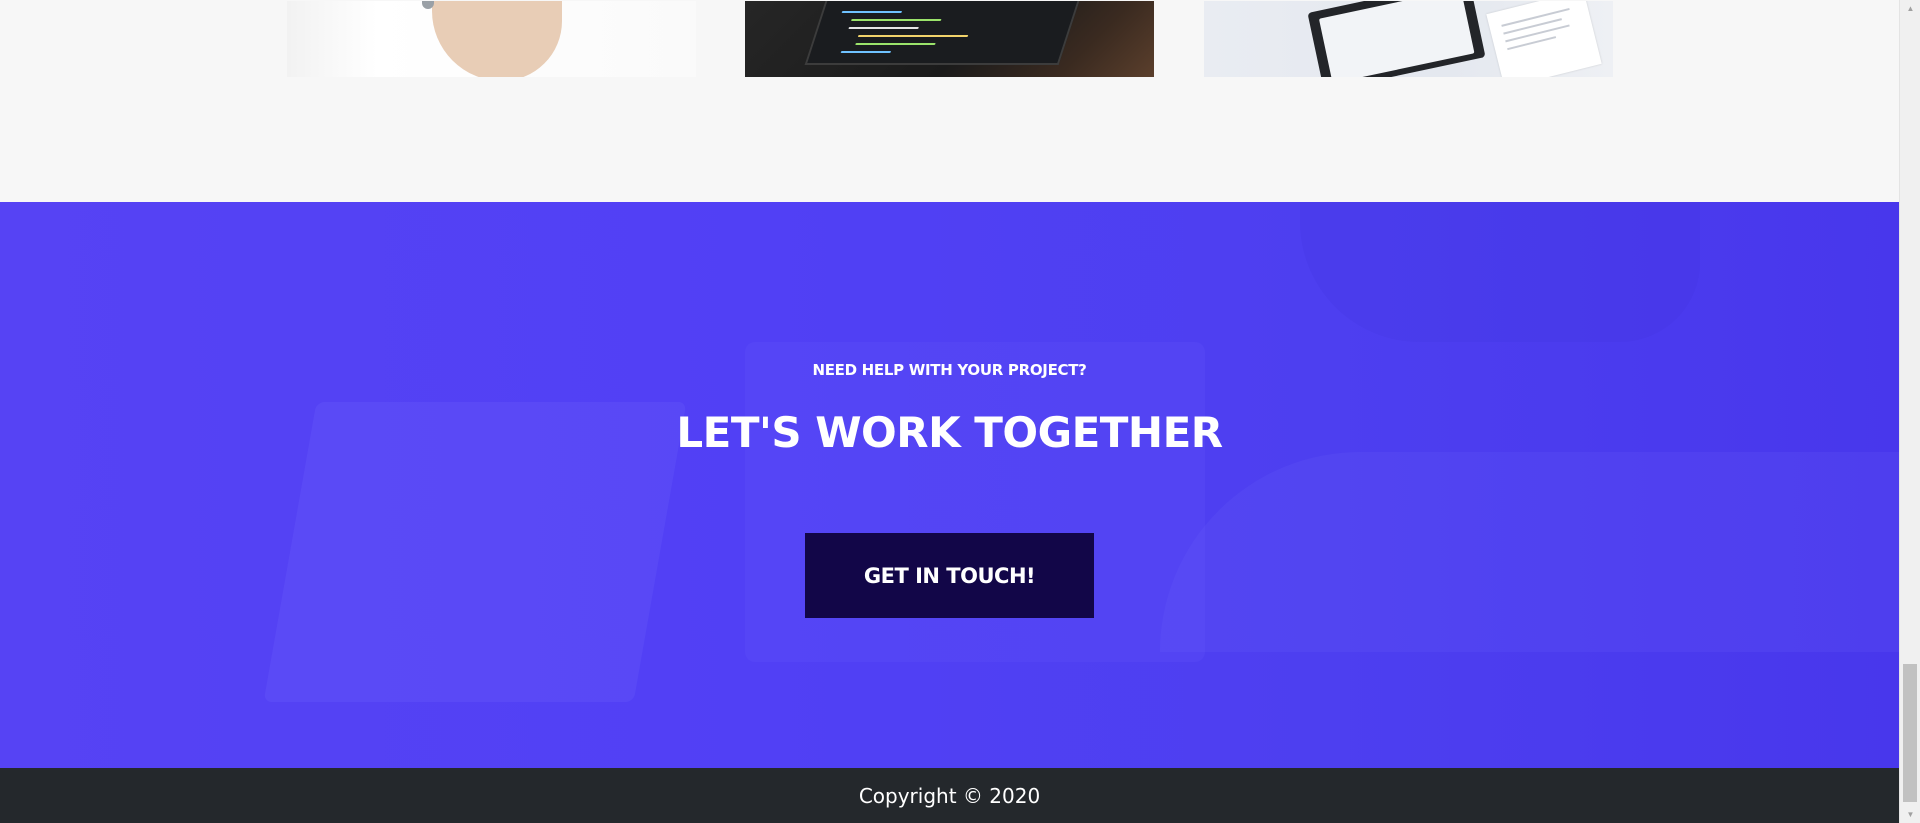  What do you see at coordinates (949, 370) in the screenshot?
I see `cta-eyebrow: NEED HELP WITH YOUR PROJECT?` at bounding box center [949, 370].